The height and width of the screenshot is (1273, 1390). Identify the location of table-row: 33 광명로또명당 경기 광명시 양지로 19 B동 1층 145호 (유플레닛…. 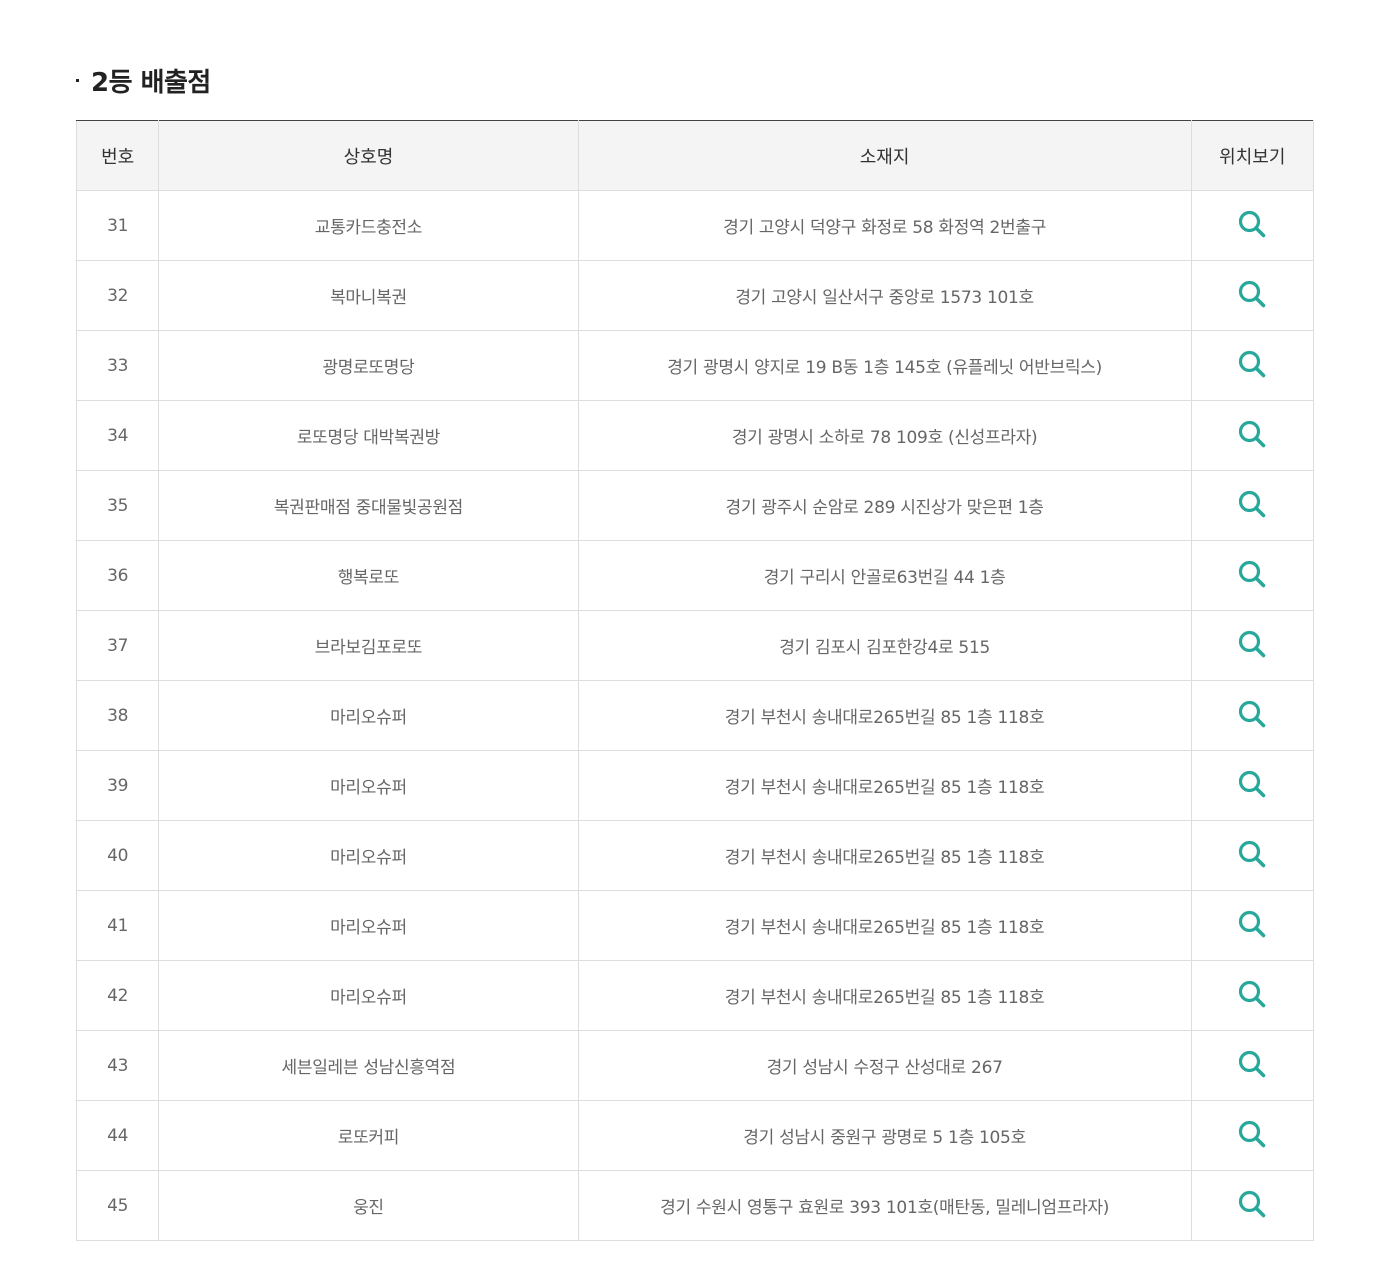
(695, 365).